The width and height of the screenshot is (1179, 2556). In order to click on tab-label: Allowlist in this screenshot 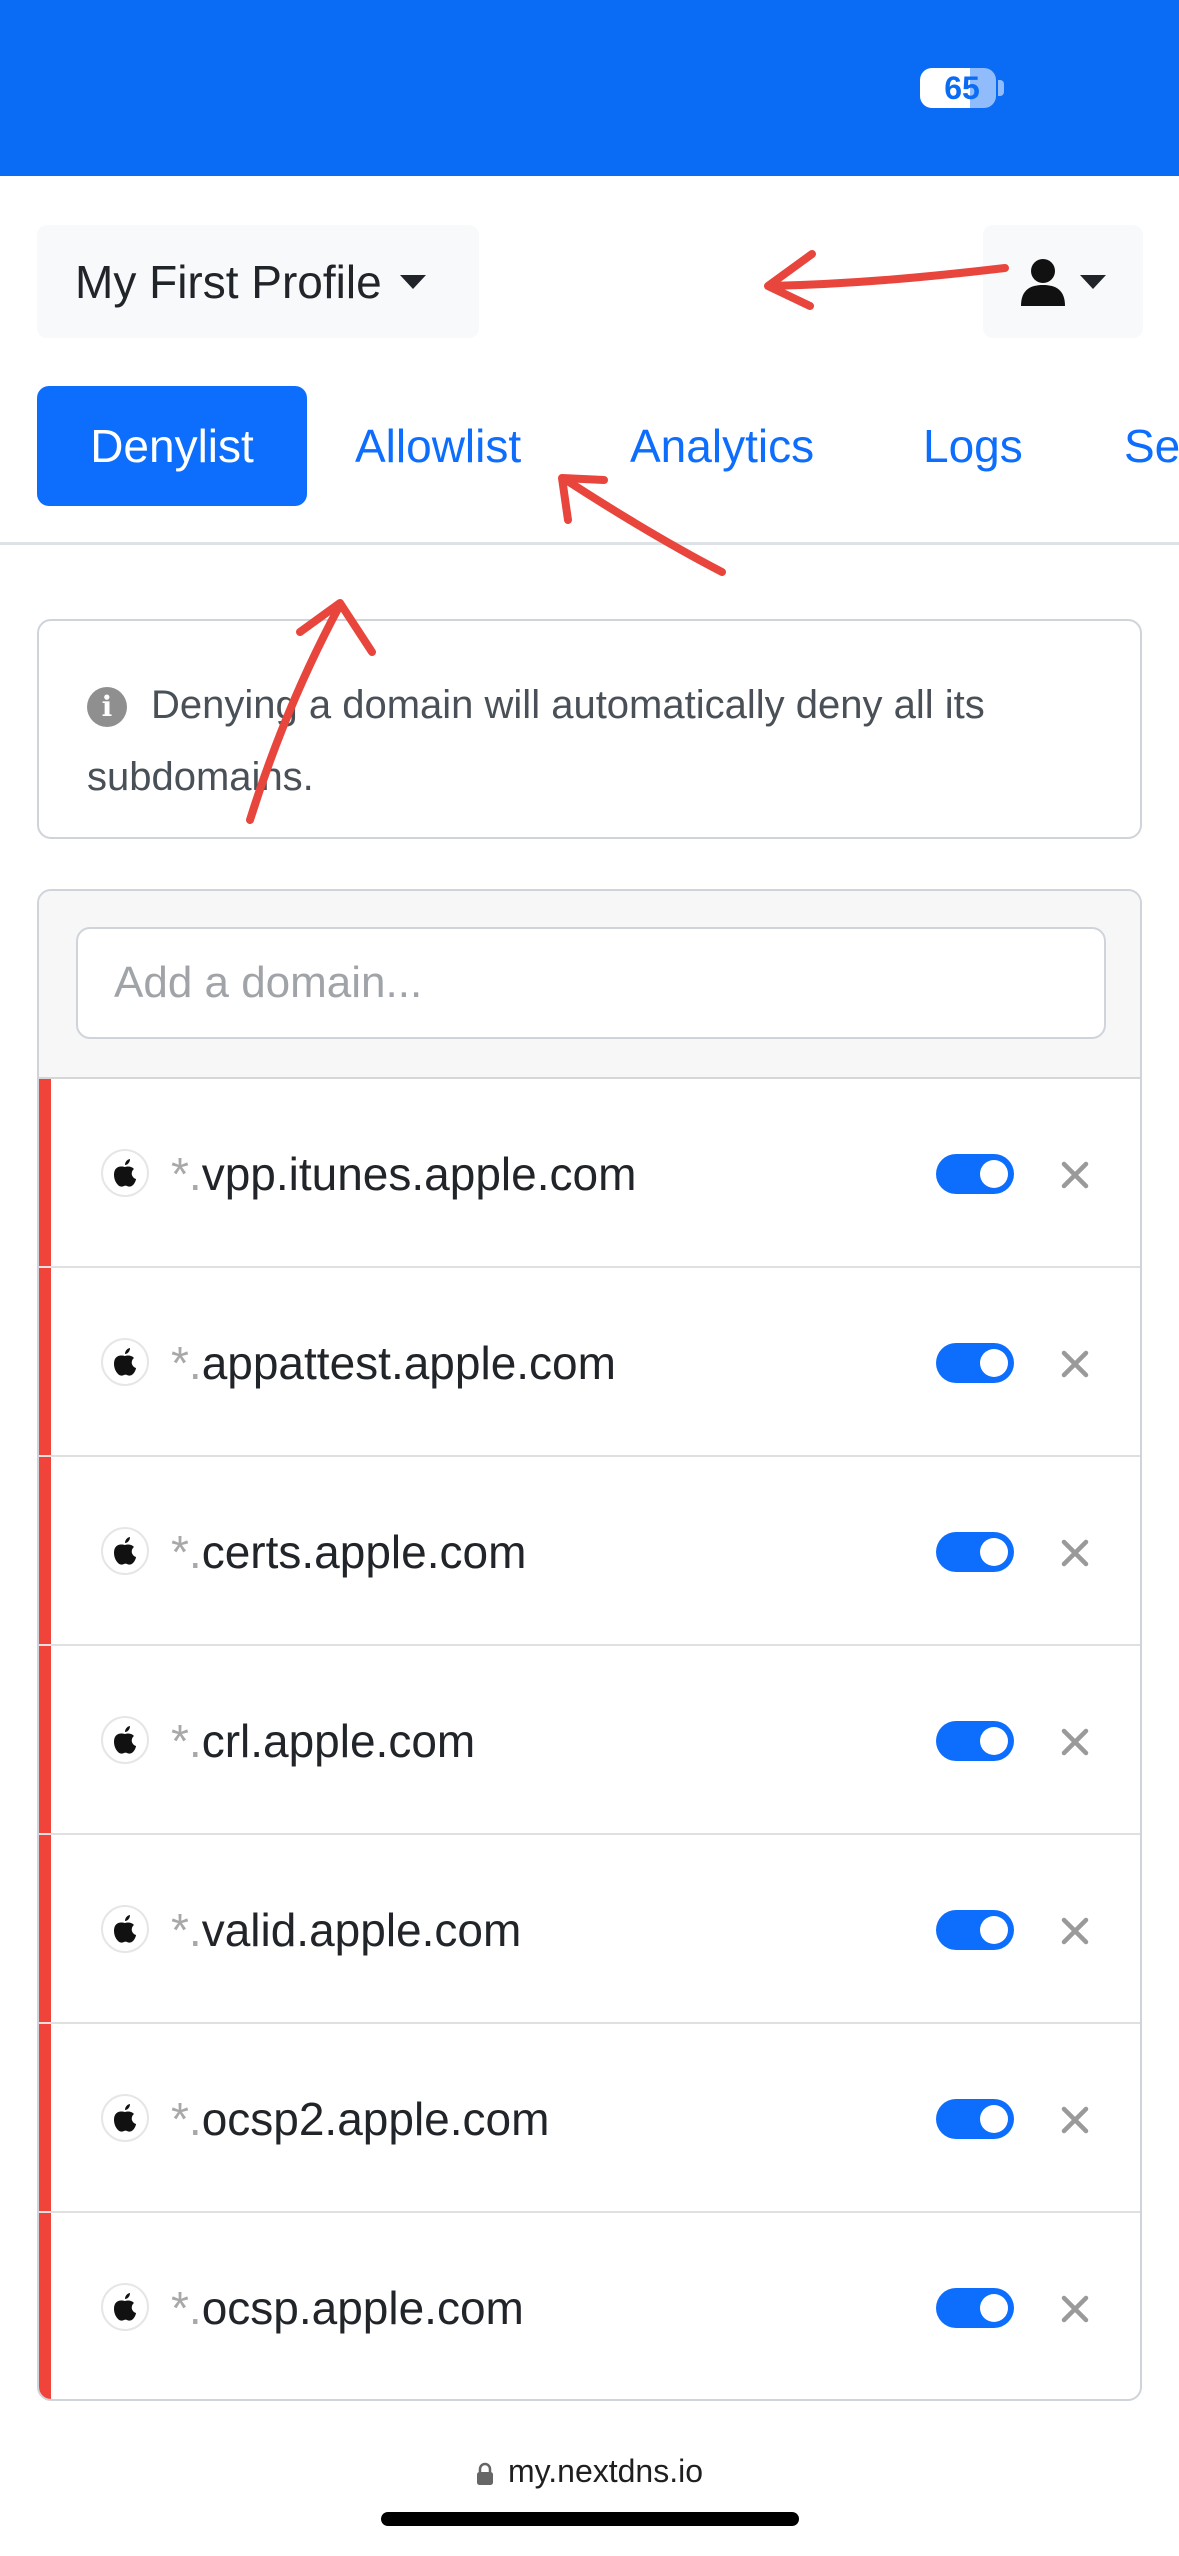, I will do `click(438, 446)`.